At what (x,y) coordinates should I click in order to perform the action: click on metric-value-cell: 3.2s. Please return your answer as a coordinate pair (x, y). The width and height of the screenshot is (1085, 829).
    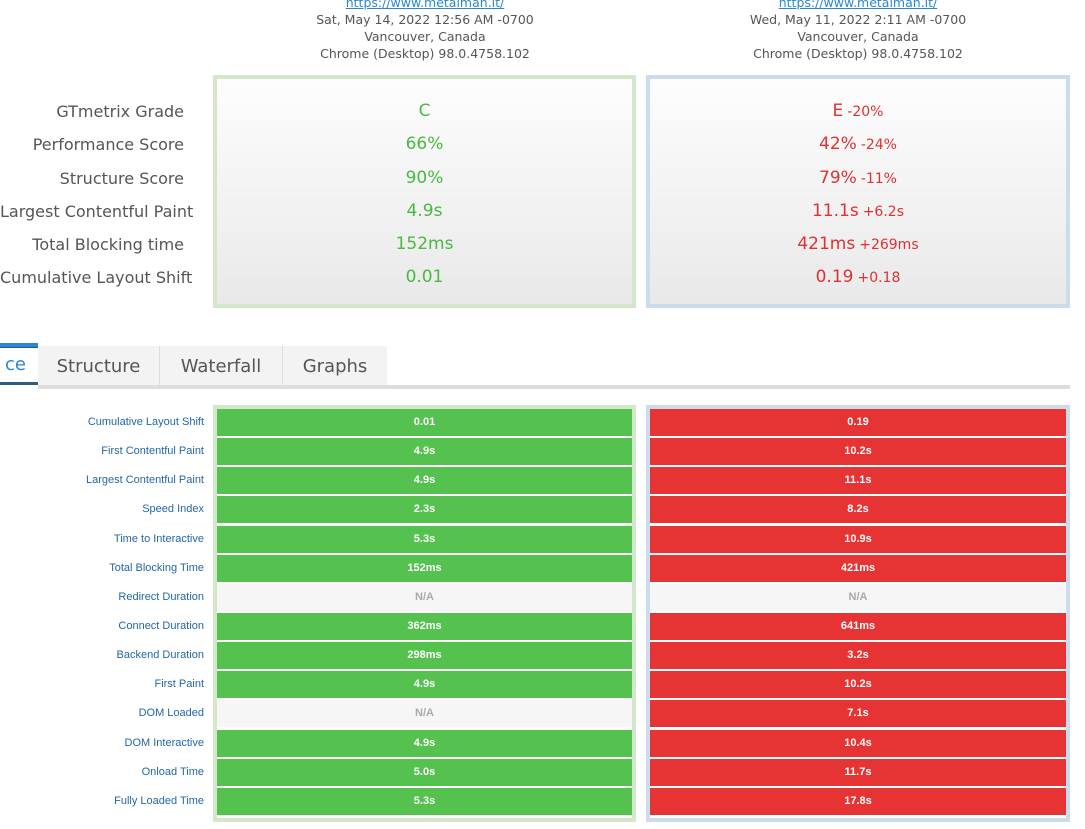
    Looking at the image, I should click on (858, 656).